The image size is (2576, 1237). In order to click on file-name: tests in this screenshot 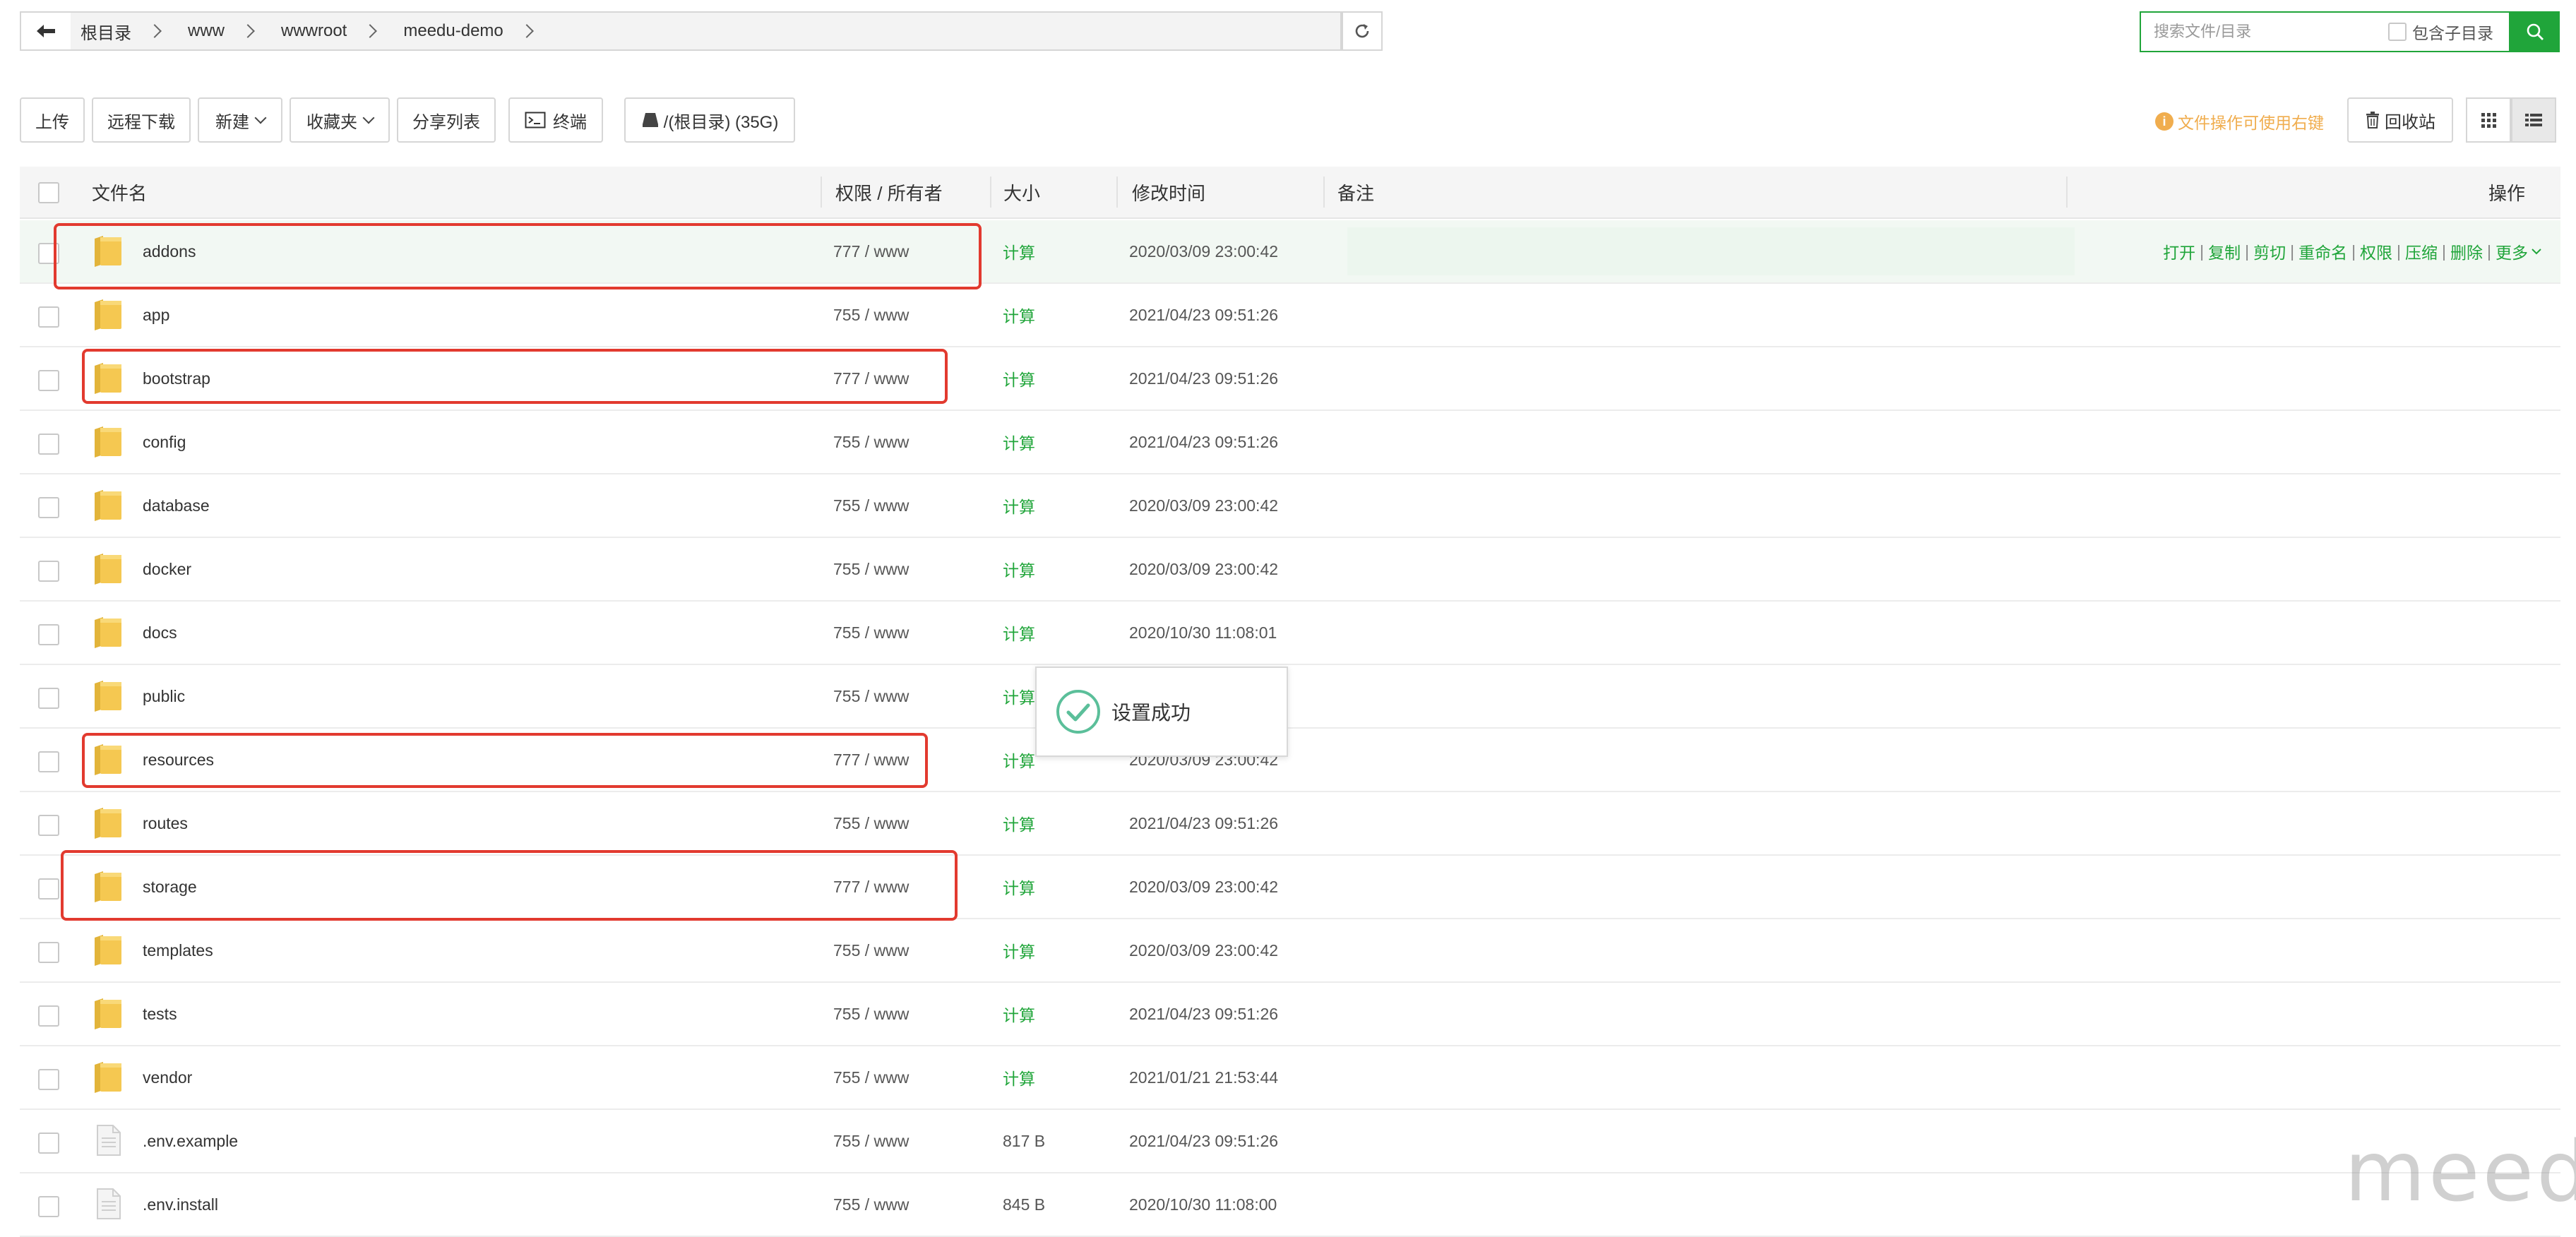, I will do `click(160, 1014)`.